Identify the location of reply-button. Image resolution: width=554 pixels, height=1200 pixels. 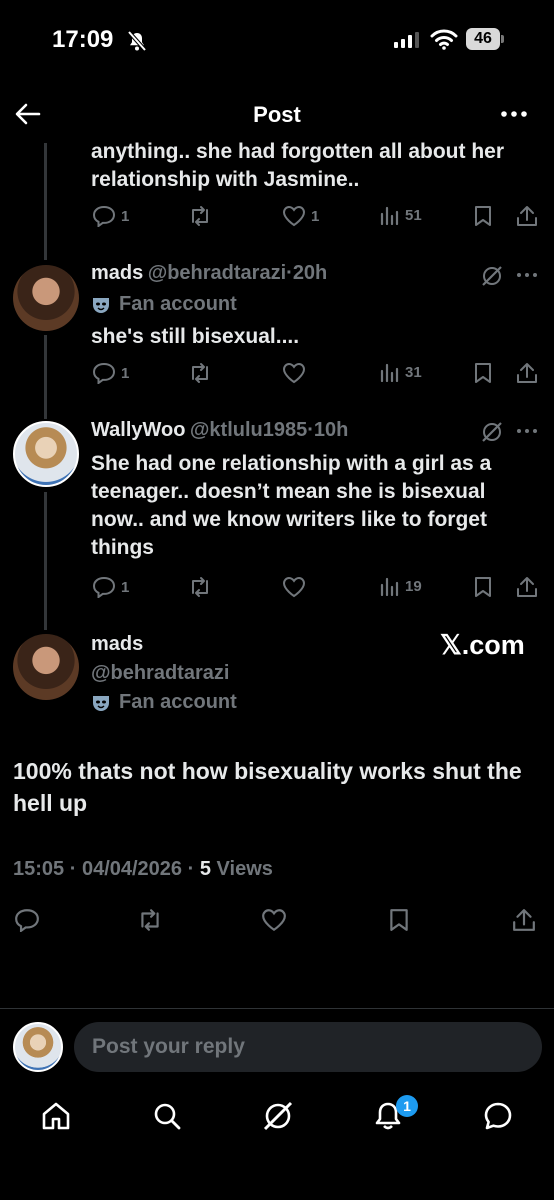
(27, 920).